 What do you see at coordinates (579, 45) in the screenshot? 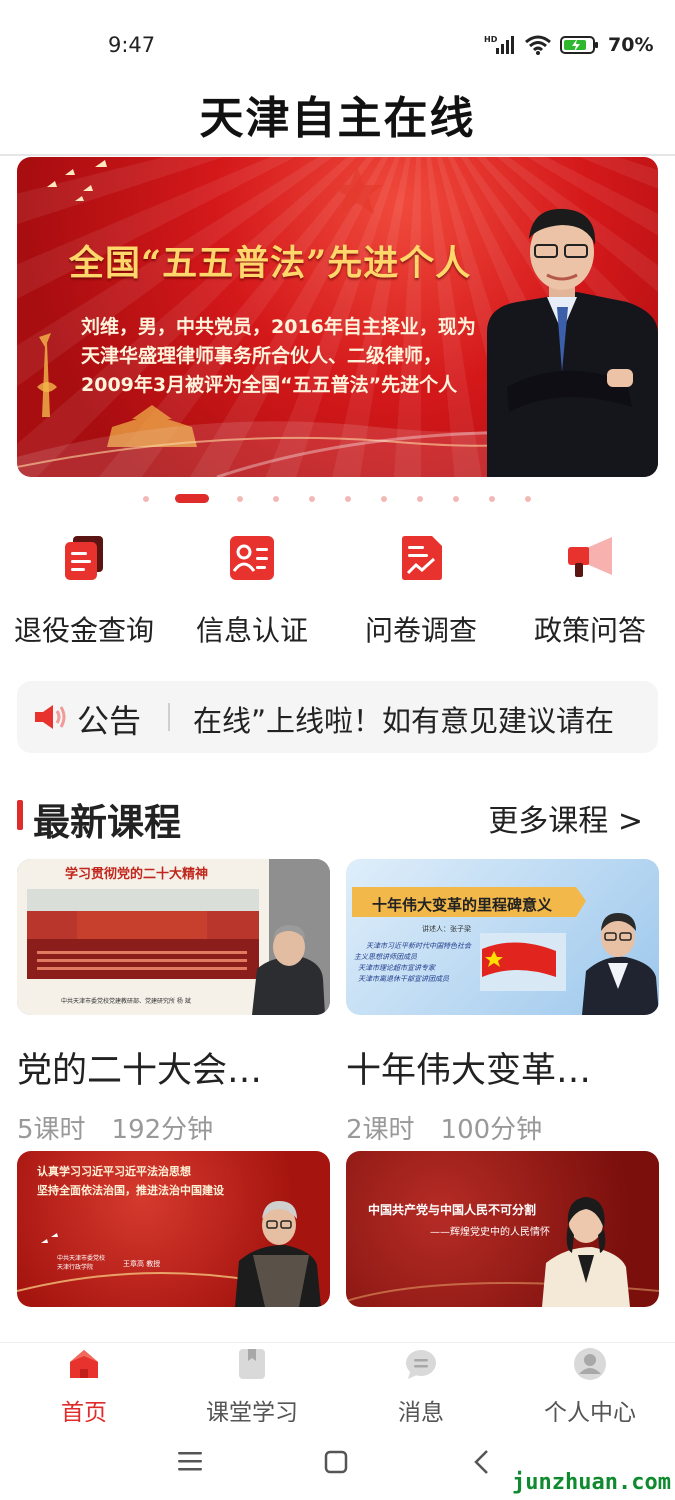
I see `battery-icon` at bounding box center [579, 45].